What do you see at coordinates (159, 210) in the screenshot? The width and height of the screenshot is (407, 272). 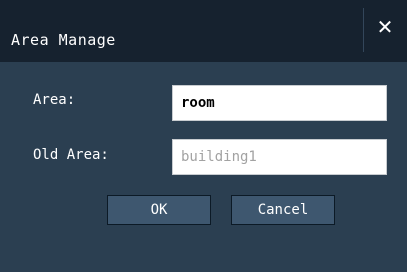 I see `ok-button: OK` at bounding box center [159, 210].